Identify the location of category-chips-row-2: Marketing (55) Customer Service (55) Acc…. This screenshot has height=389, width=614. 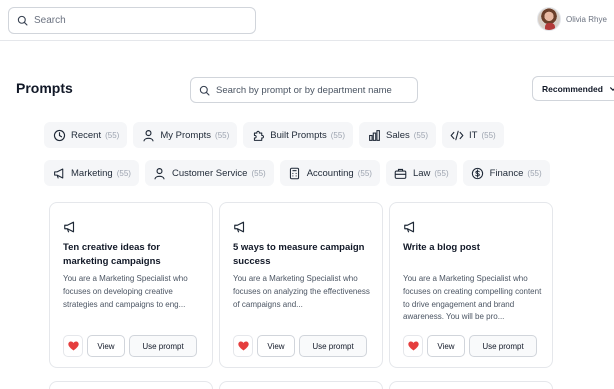
(297, 173).